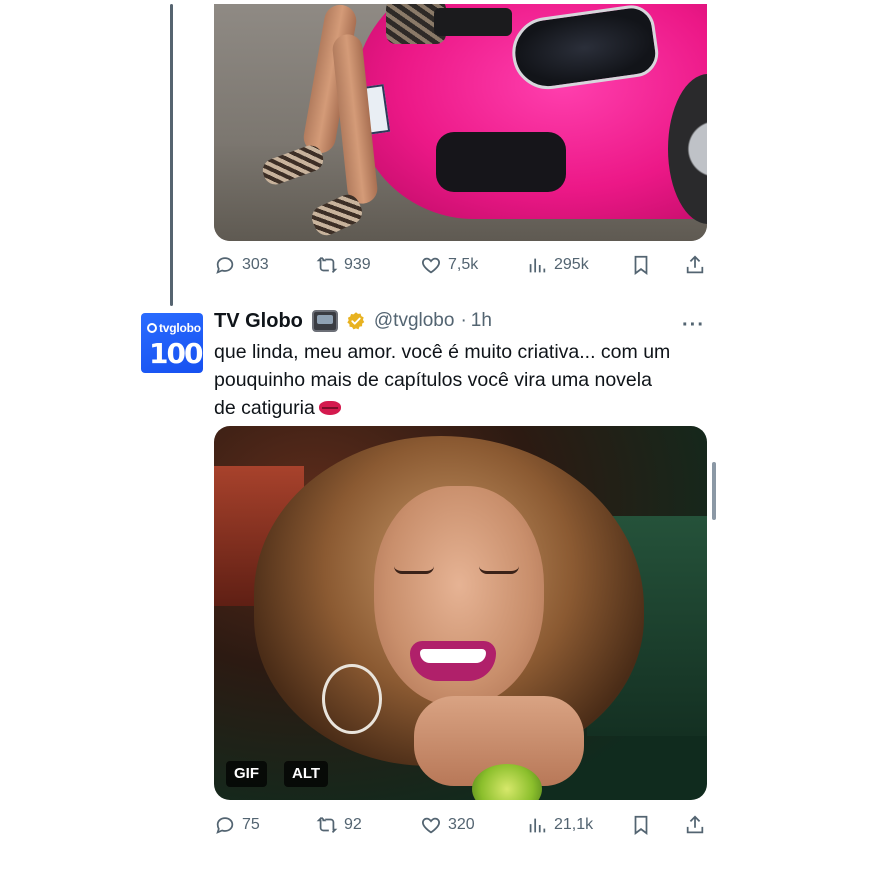 The image size is (879, 879). I want to click on reply-count: 75, so click(251, 824).